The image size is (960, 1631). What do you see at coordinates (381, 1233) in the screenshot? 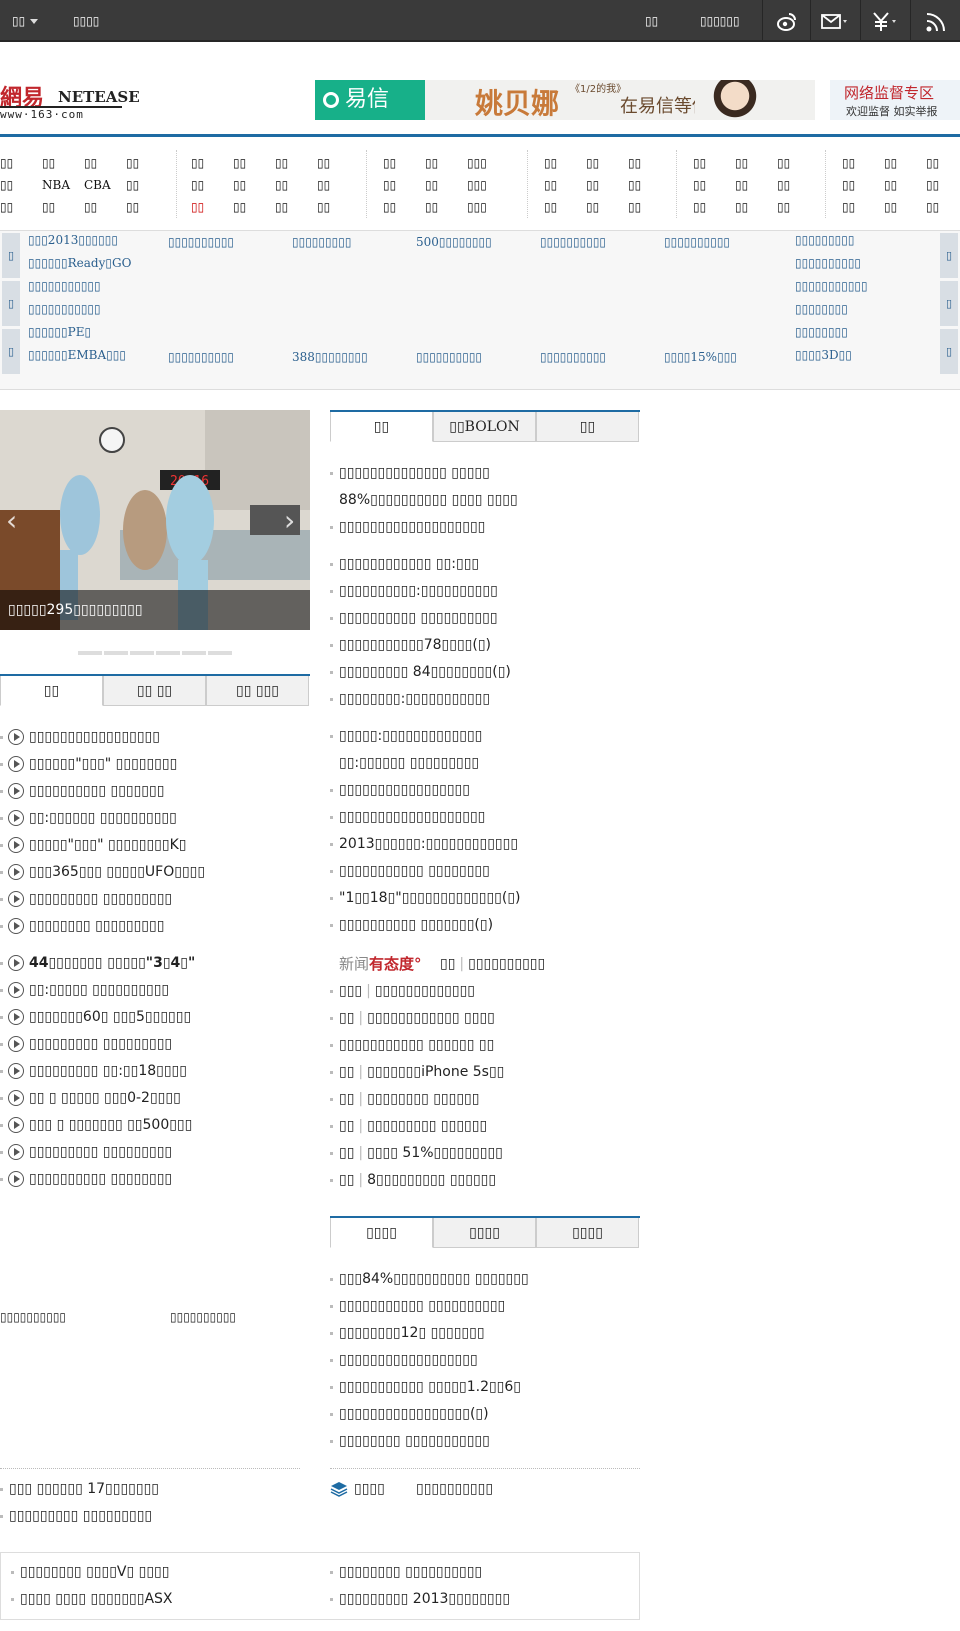
I see `tab-finance: ▯▯▯▯` at bounding box center [381, 1233].